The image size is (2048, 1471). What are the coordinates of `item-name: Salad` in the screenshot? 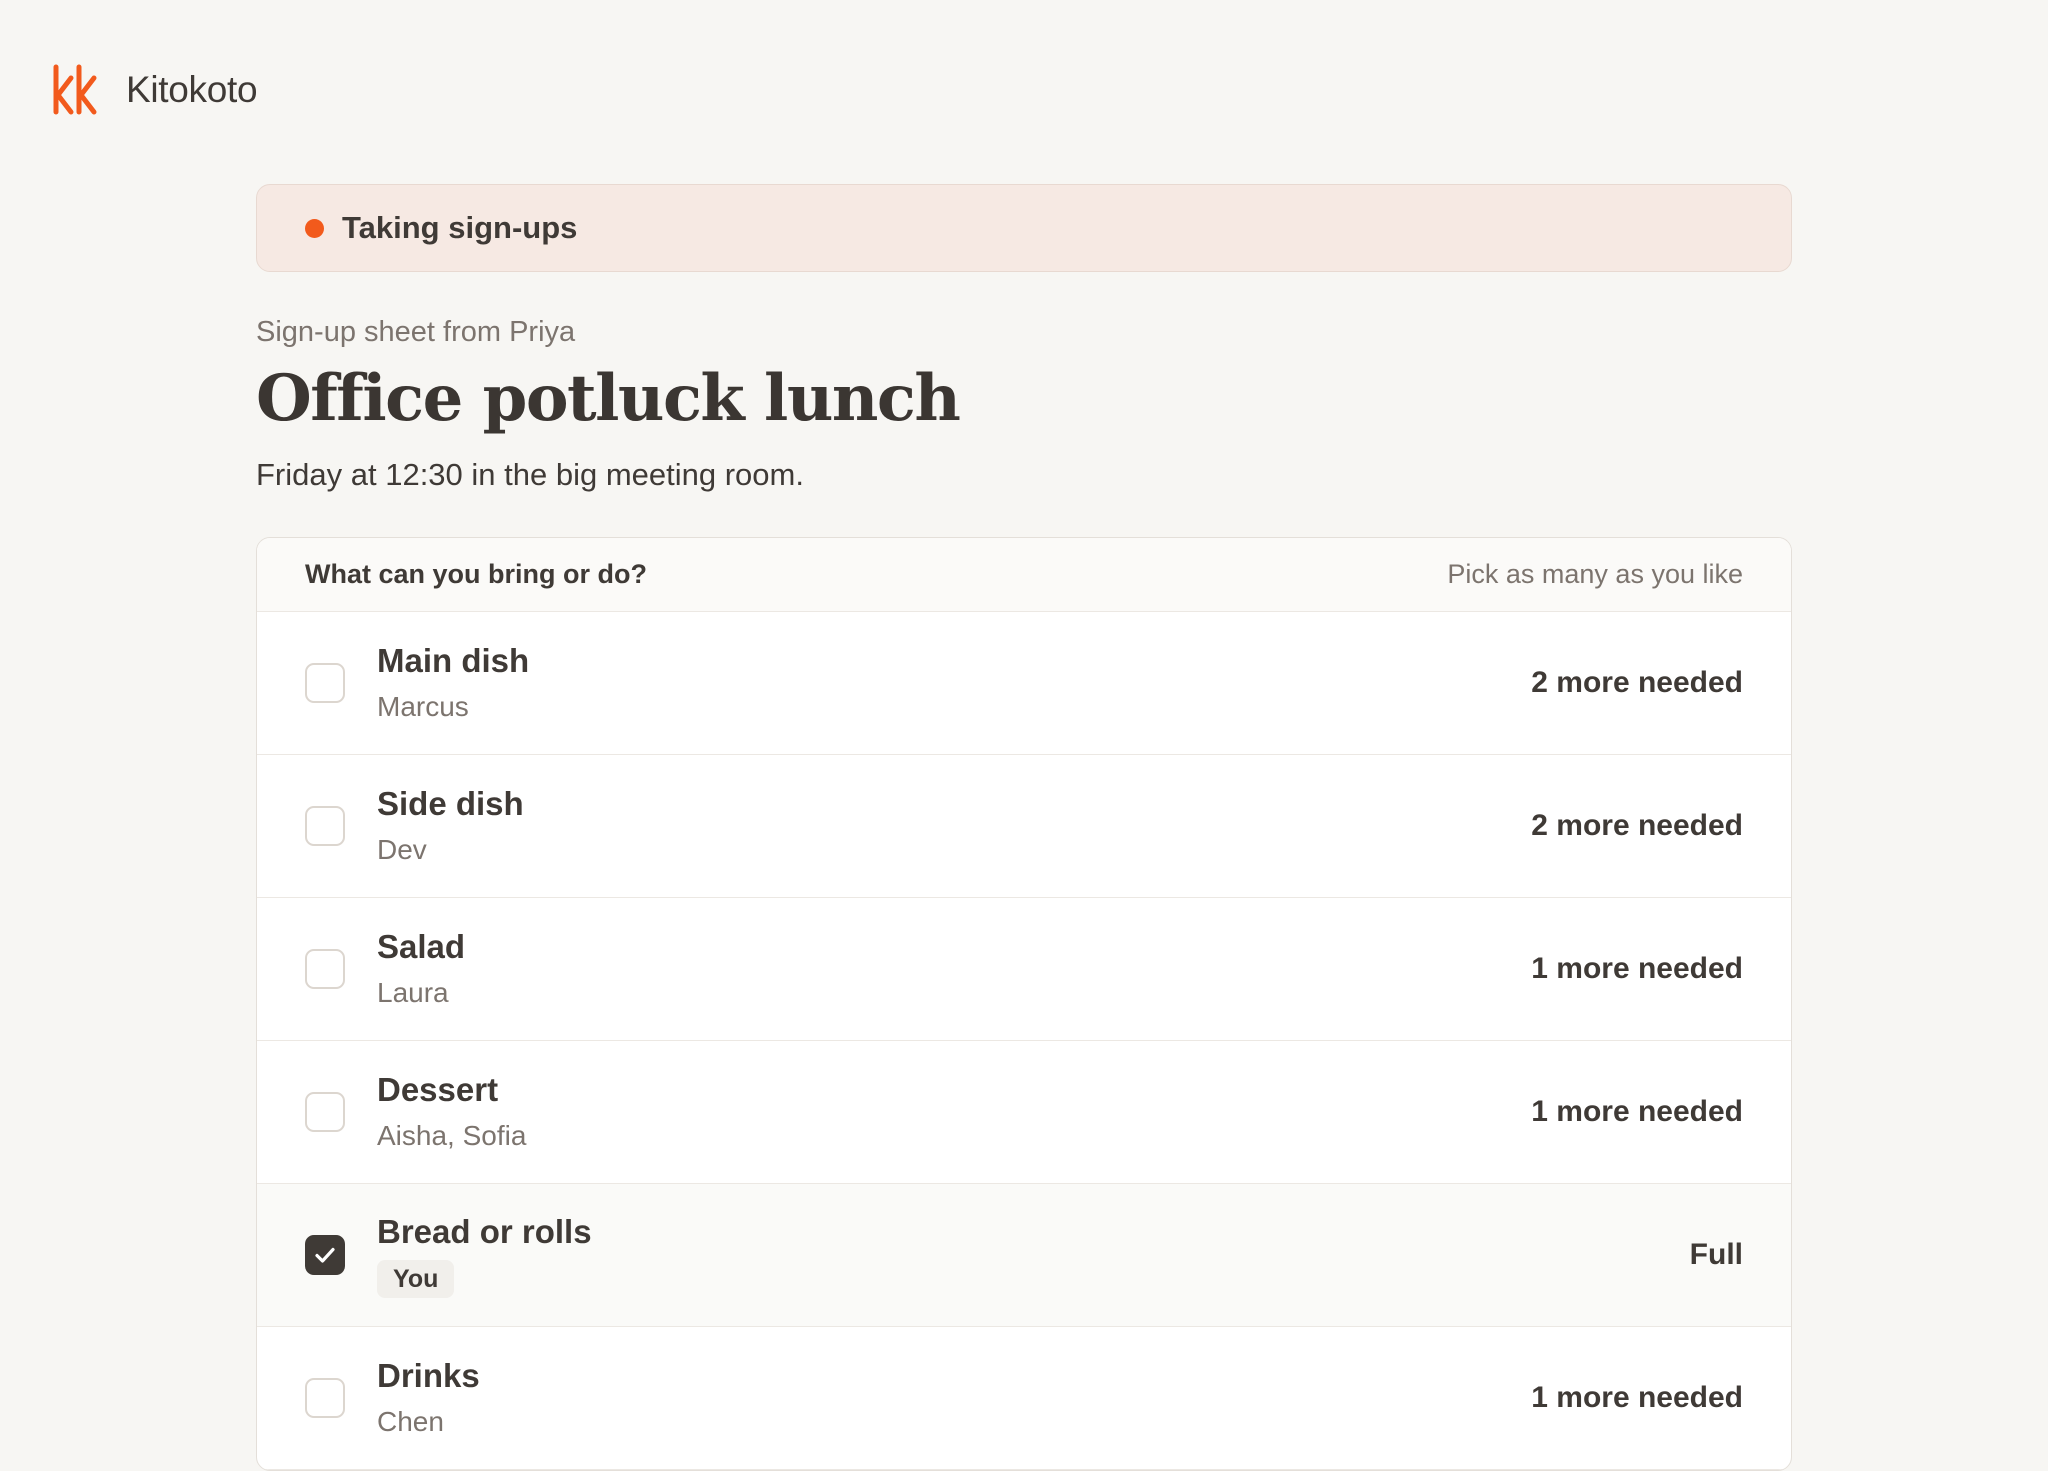 It's located at (421, 946).